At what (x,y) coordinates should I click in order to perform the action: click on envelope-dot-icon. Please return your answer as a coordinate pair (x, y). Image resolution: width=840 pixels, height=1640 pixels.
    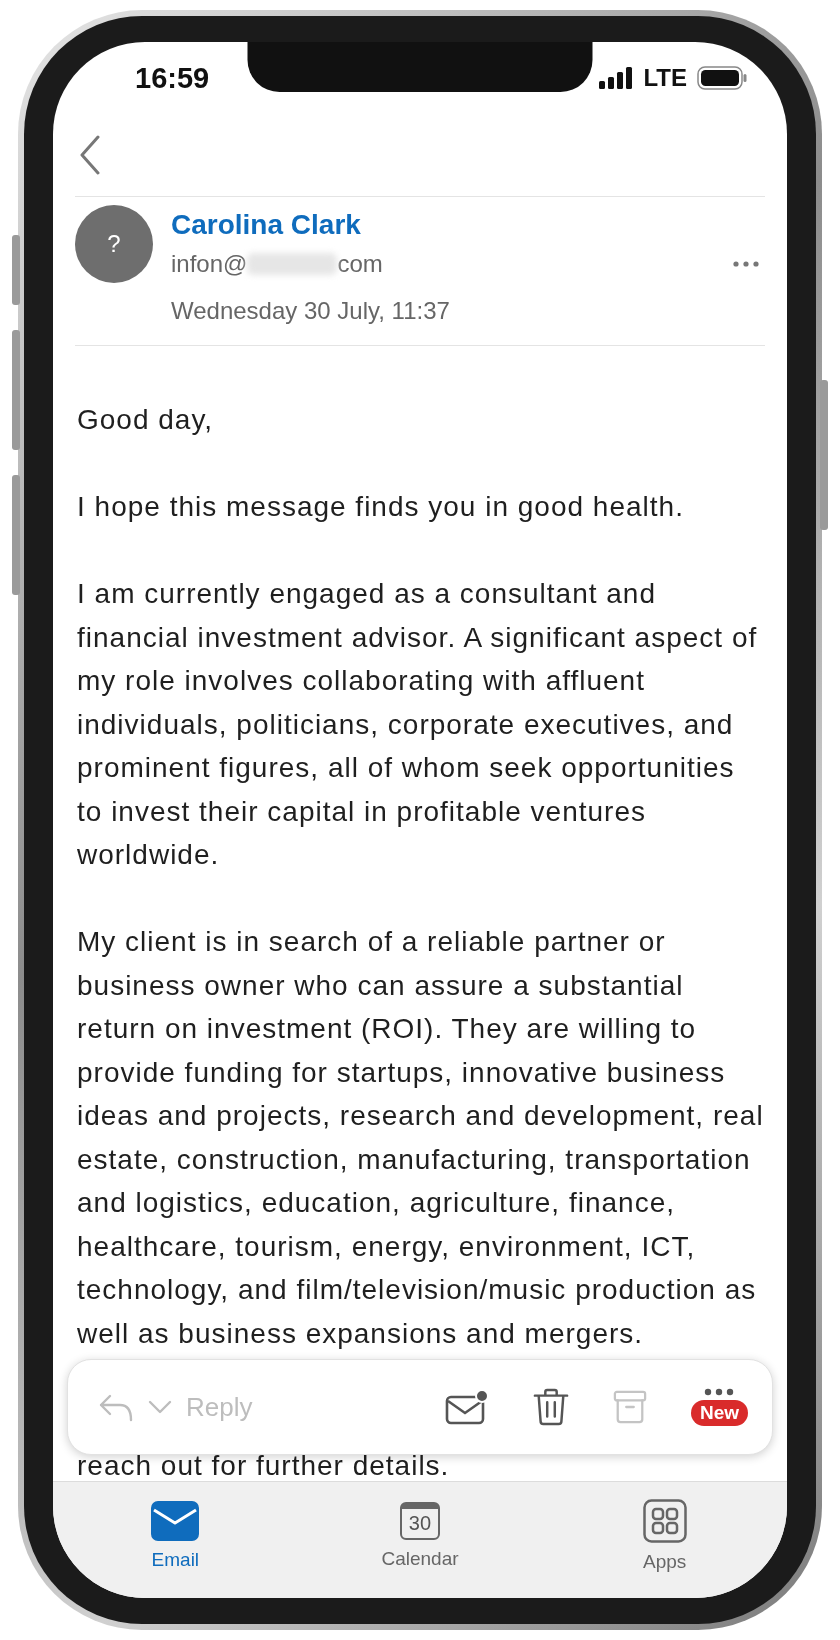
    Looking at the image, I should click on (466, 1407).